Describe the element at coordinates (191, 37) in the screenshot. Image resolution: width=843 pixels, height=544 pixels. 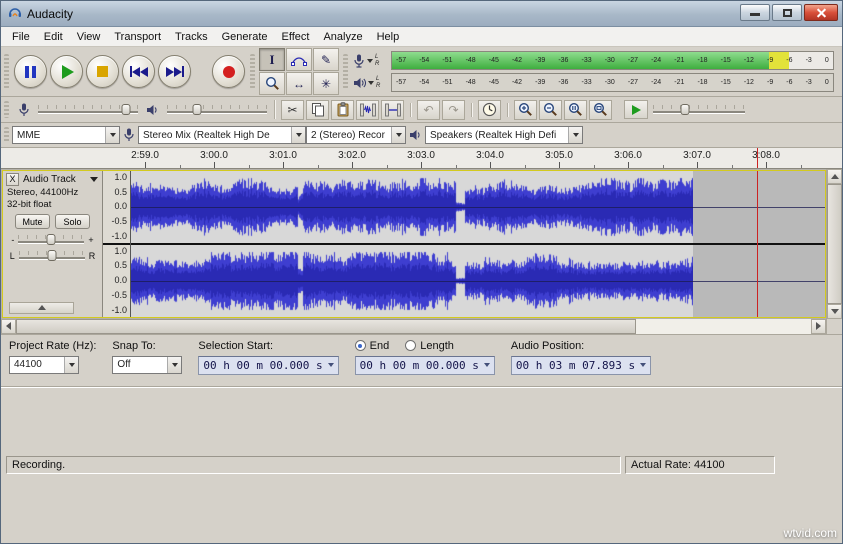
I see `menu-item-tracks: Tracks` at that location.